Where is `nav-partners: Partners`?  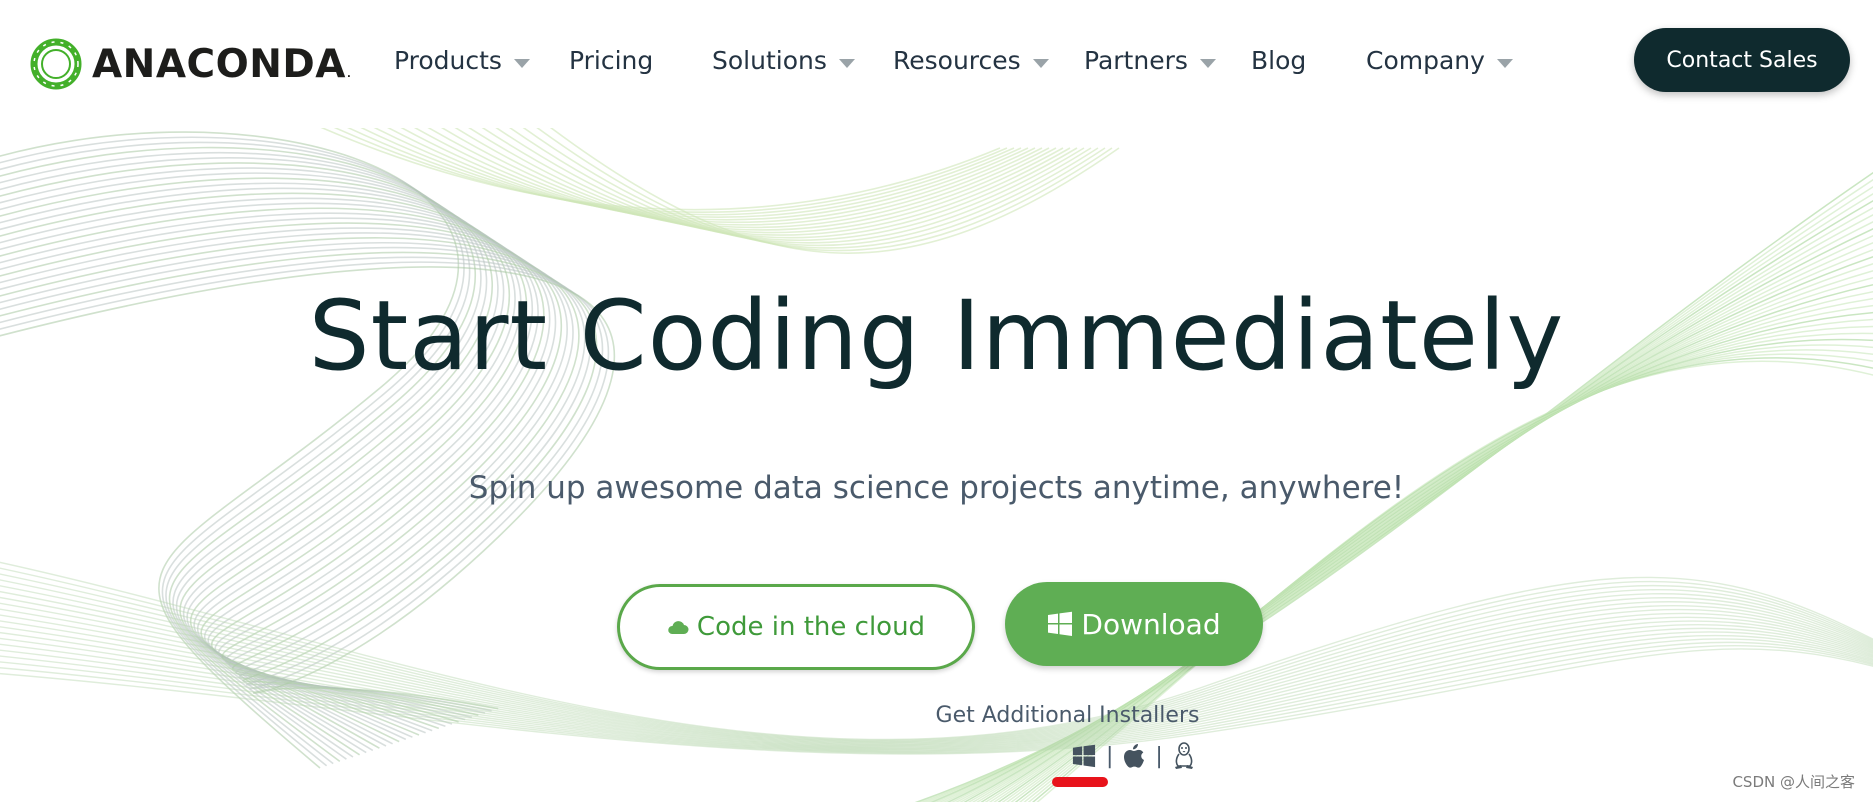 nav-partners: Partners is located at coordinates (1150, 60).